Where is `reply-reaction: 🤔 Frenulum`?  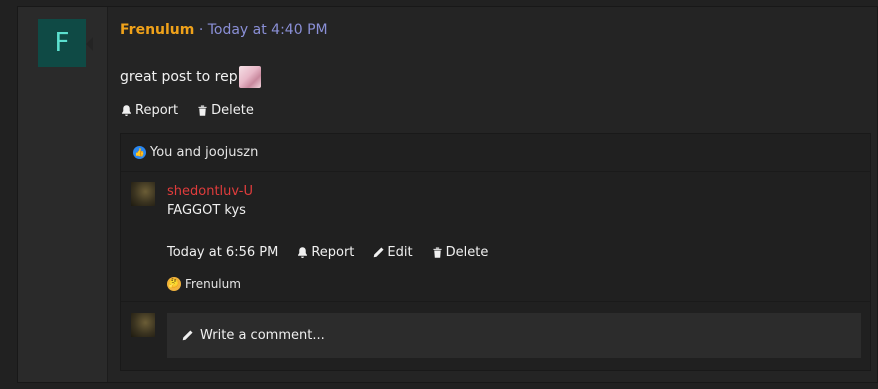 reply-reaction: 🤔 Frenulum is located at coordinates (204, 284).